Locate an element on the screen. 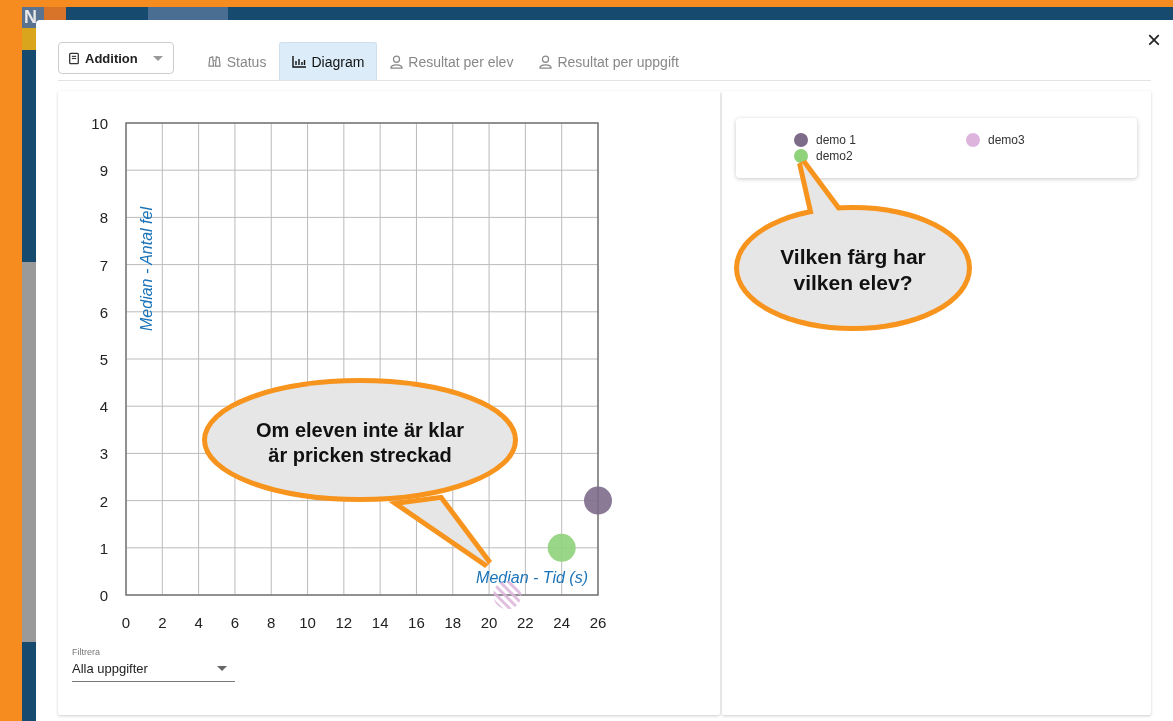  y-tick-label: 3 is located at coordinates (103, 454).